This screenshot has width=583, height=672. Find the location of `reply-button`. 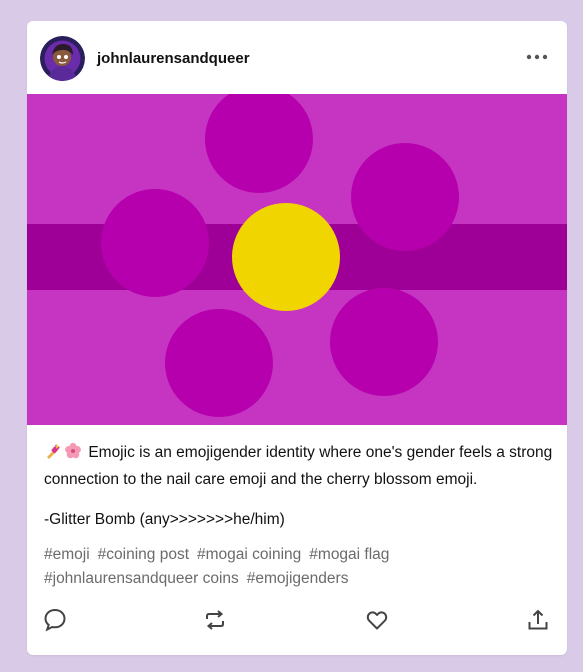

reply-button is located at coordinates (55, 620).